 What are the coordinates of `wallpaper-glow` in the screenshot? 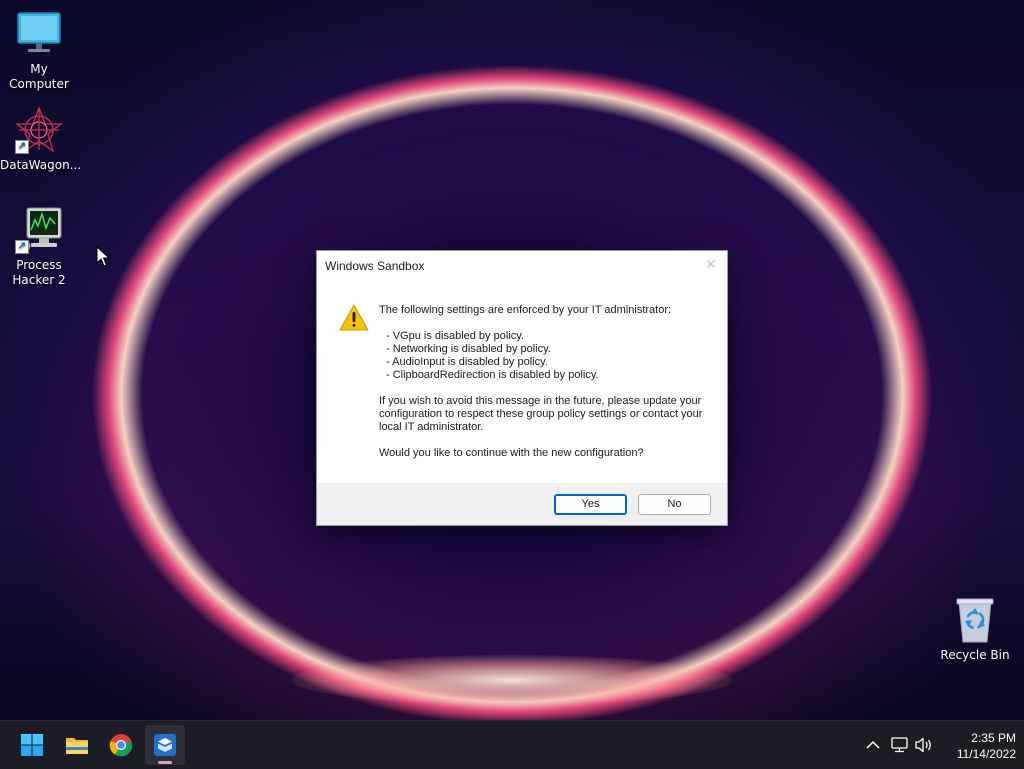 It's located at (512, 680).